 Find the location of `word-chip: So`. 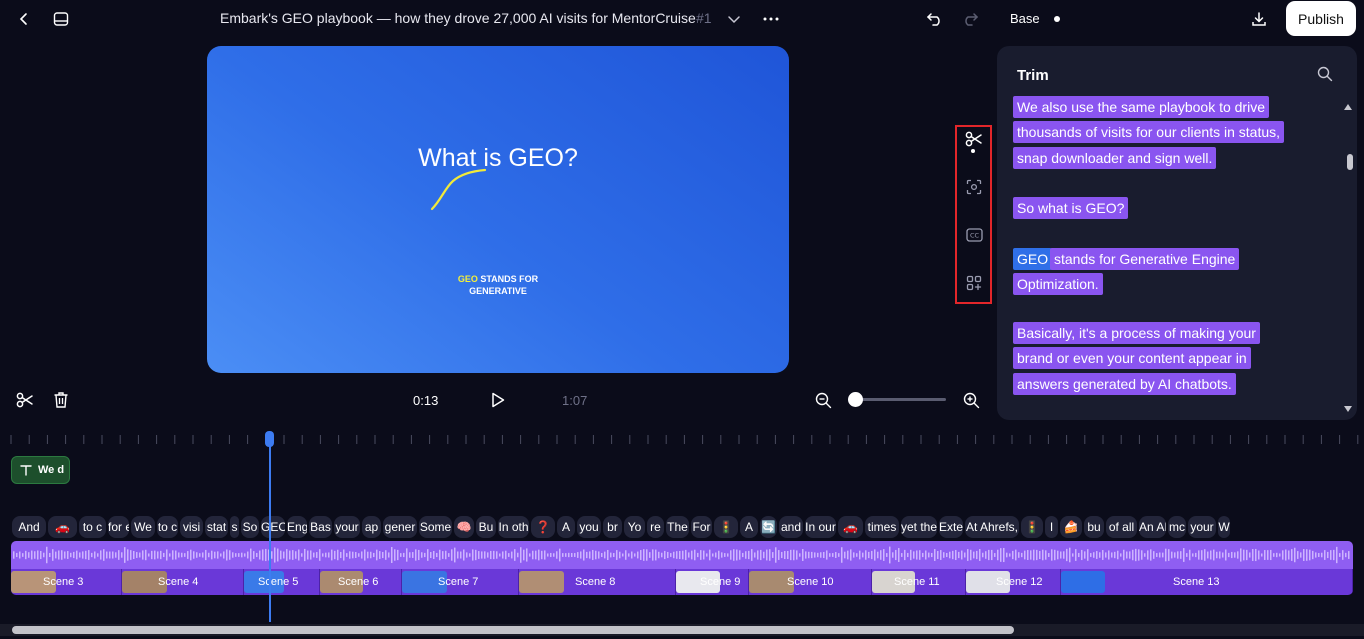

word-chip: So is located at coordinates (250, 527).